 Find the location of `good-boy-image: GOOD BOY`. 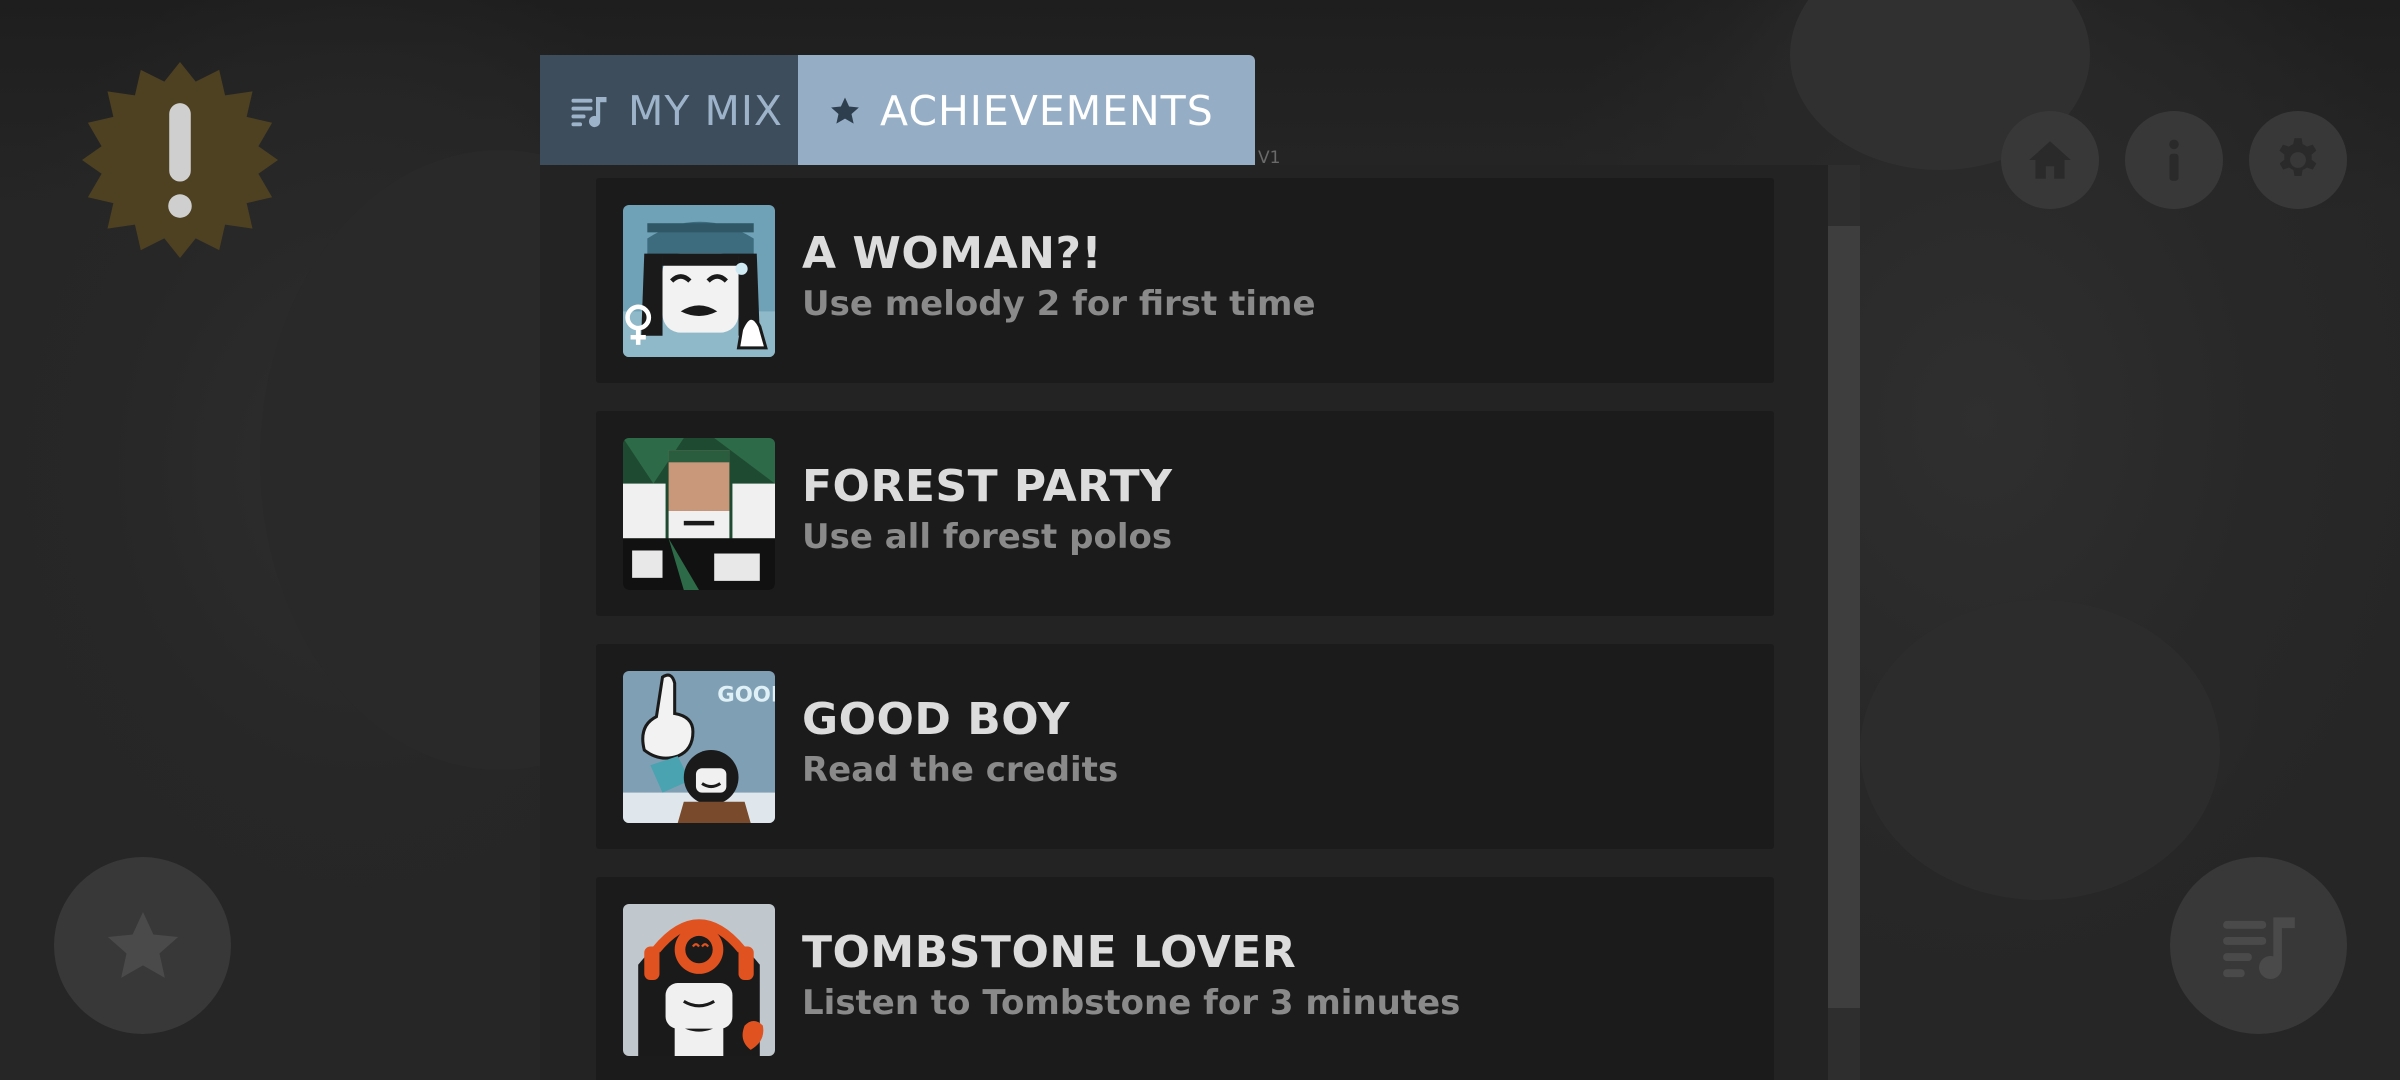

good-boy-image: GOOD BOY is located at coordinates (699, 747).